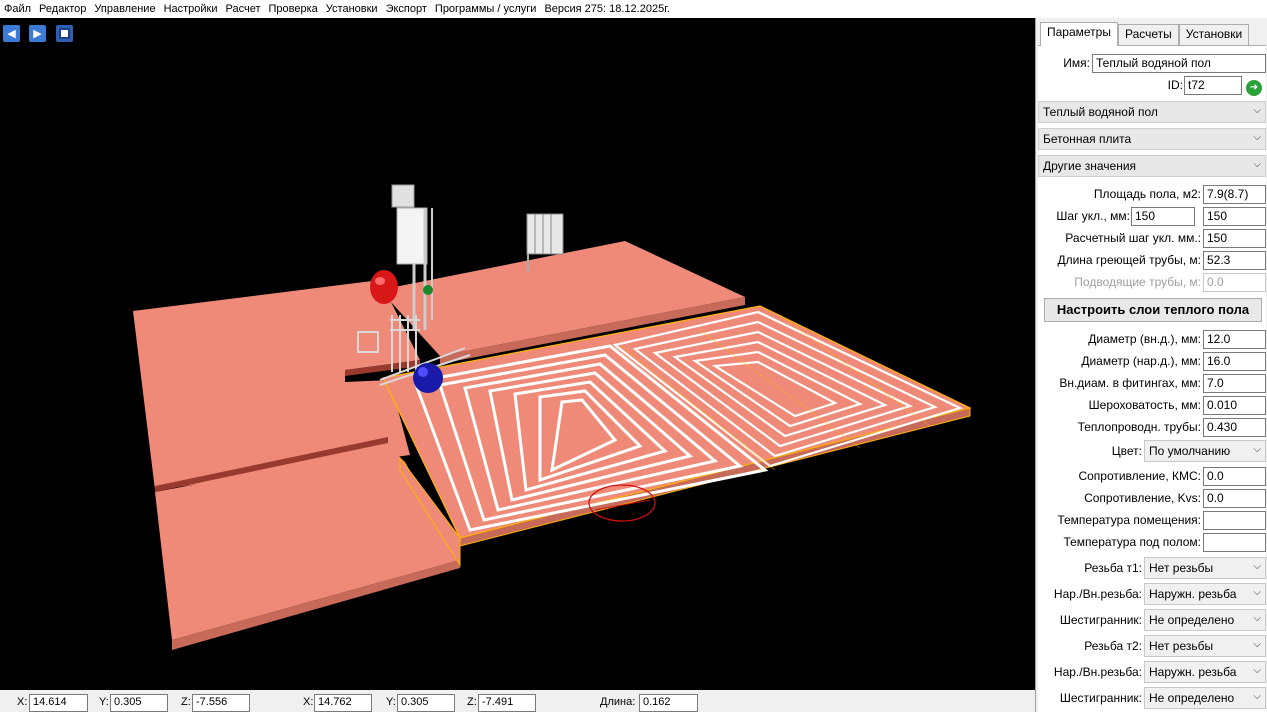 The width and height of the screenshot is (1267, 712). I want to click on id-field: t72, so click(1213, 85).